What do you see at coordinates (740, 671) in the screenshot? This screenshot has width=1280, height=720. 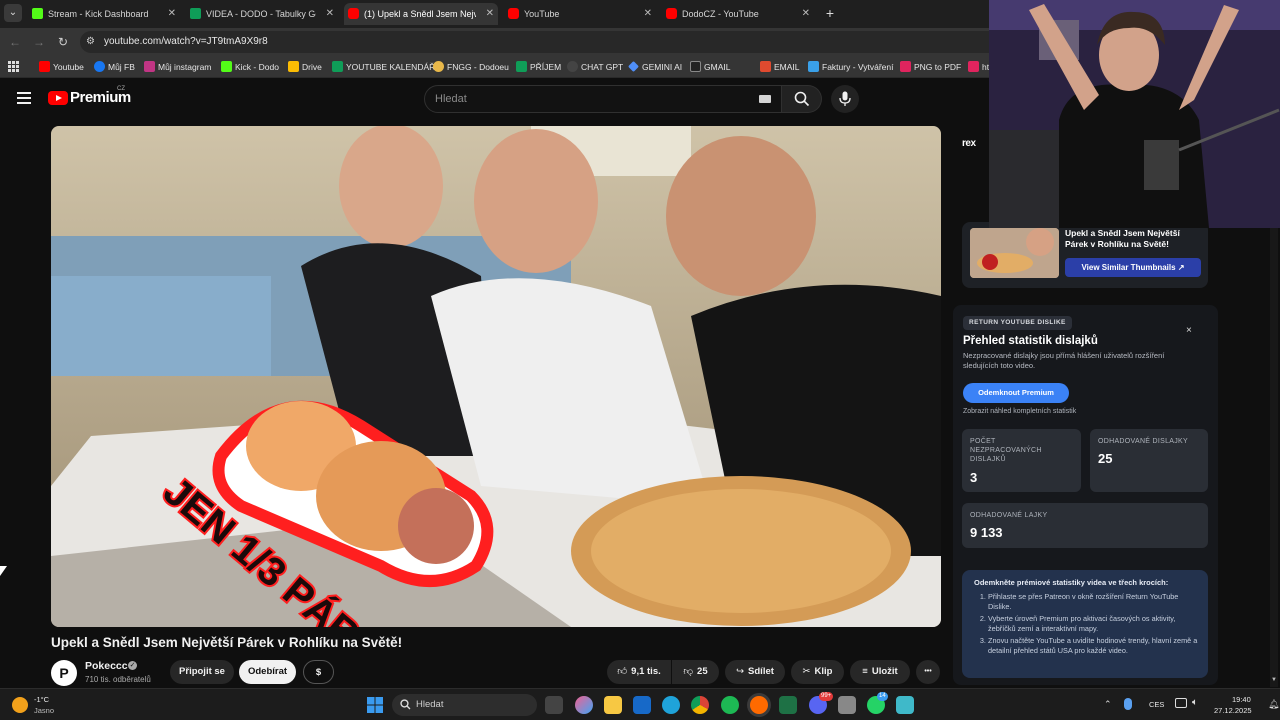 I see `share-arrow-icon: ↪` at bounding box center [740, 671].